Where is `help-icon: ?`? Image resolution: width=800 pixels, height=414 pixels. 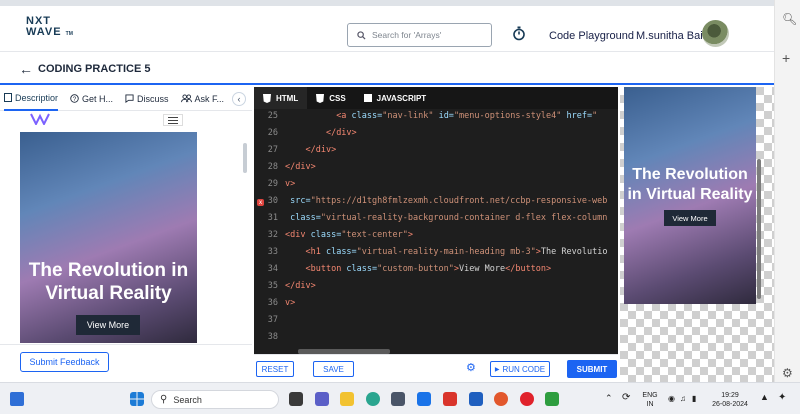 help-icon: ? is located at coordinates (74, 98).